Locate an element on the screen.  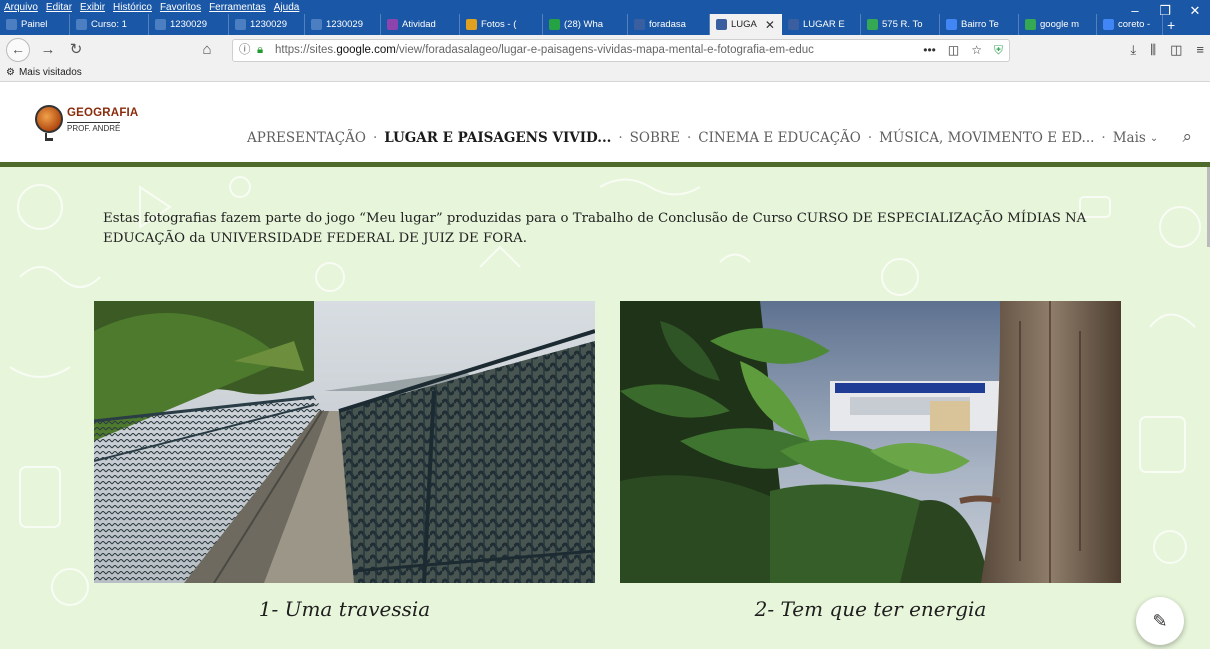
browser-tab-label: coreto - is located at coordinates (1134, 24).